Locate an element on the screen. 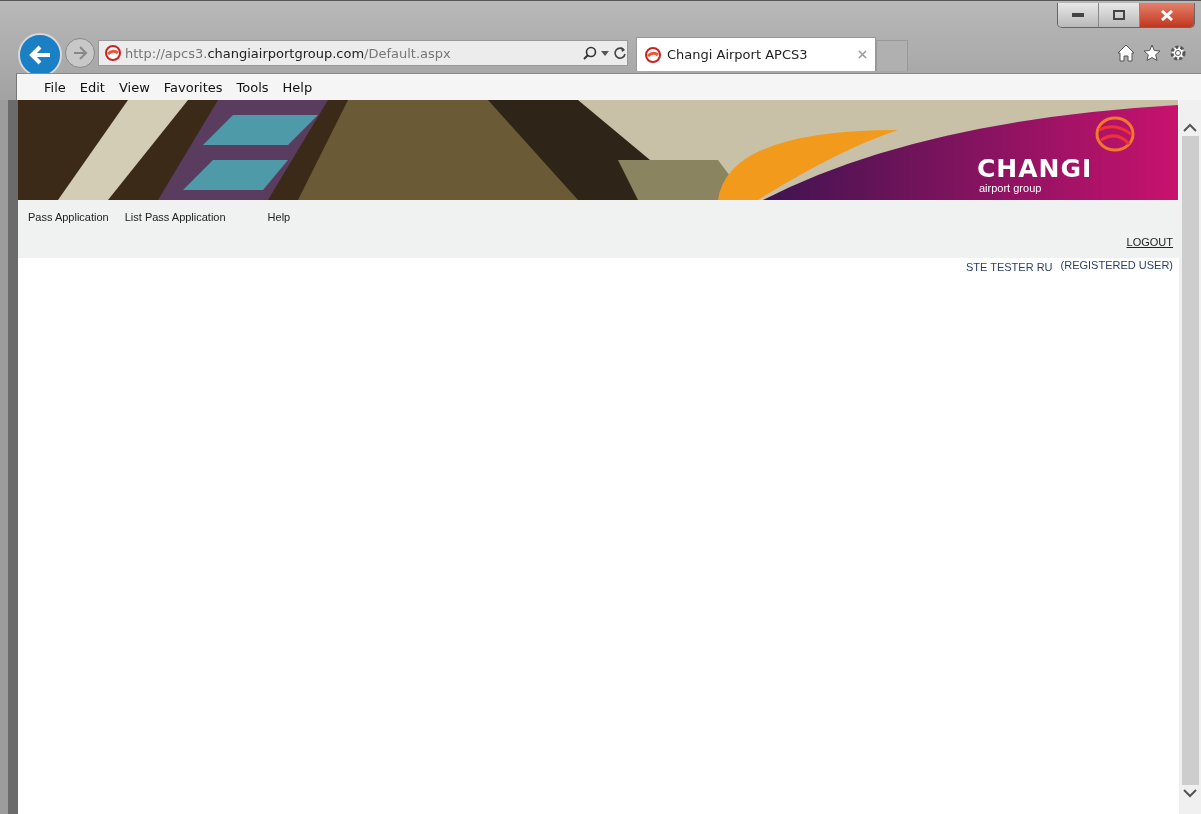 The height and width of the screenshot is (814, 1201). minimize-button is located at coordinates (1078, 15).